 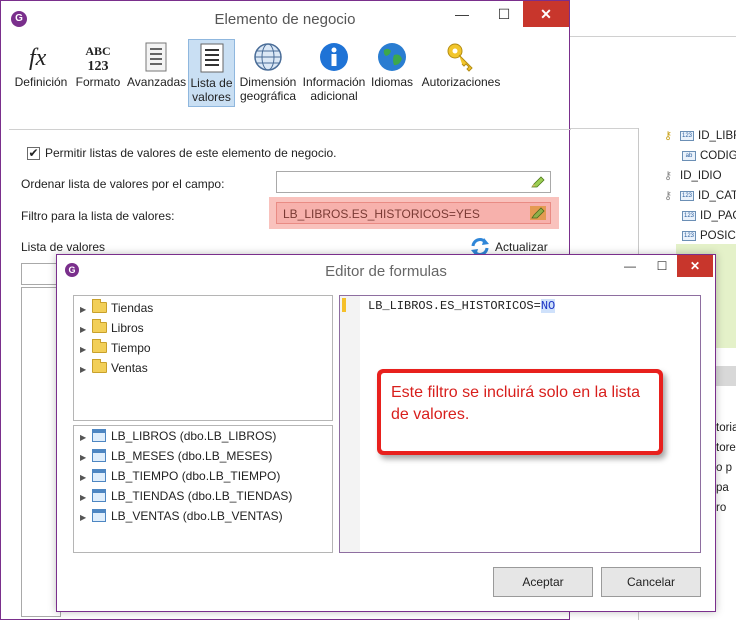 What do you see at coordinates (709, 156) in the screenshot?
I see `field-row: abCODIGI` at bounding box center [709, 156].